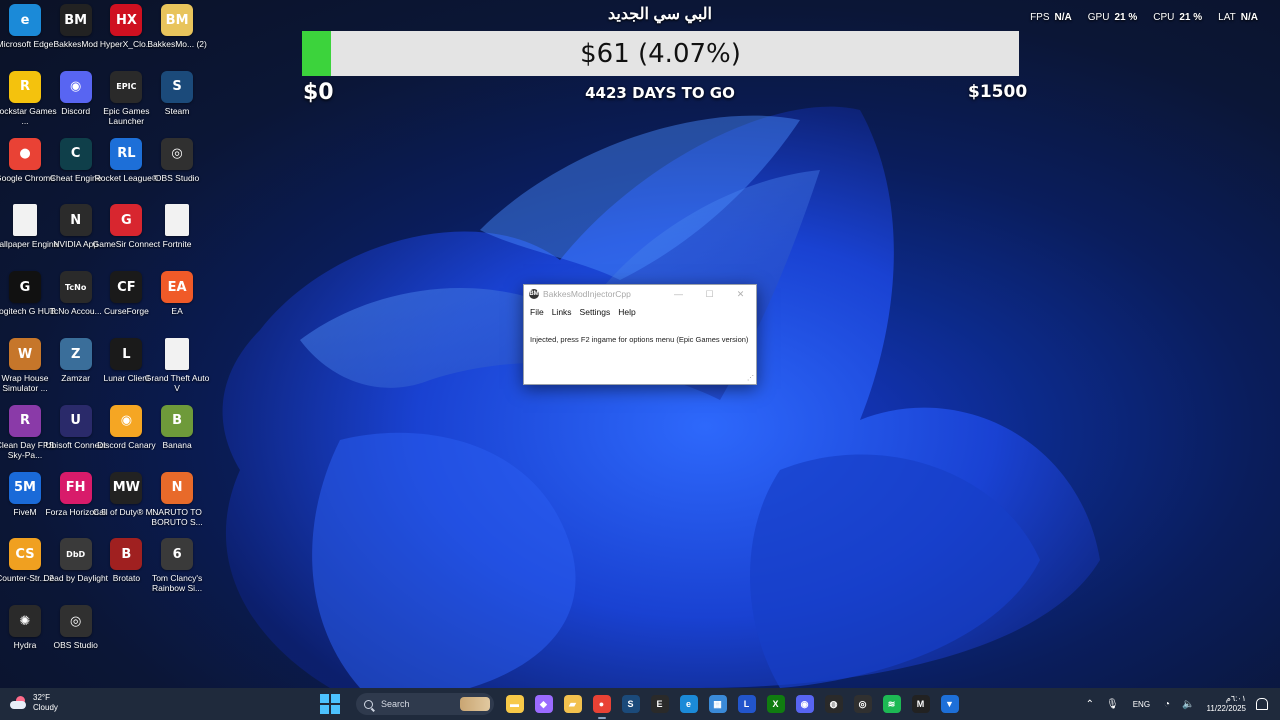 Image resolution: width=1280 pixels, height=720 pixels. What do you see at coordinates (19, 703) in the screenshot?
I see `cloudy-weather-icon` at bounding box center [19, 703].